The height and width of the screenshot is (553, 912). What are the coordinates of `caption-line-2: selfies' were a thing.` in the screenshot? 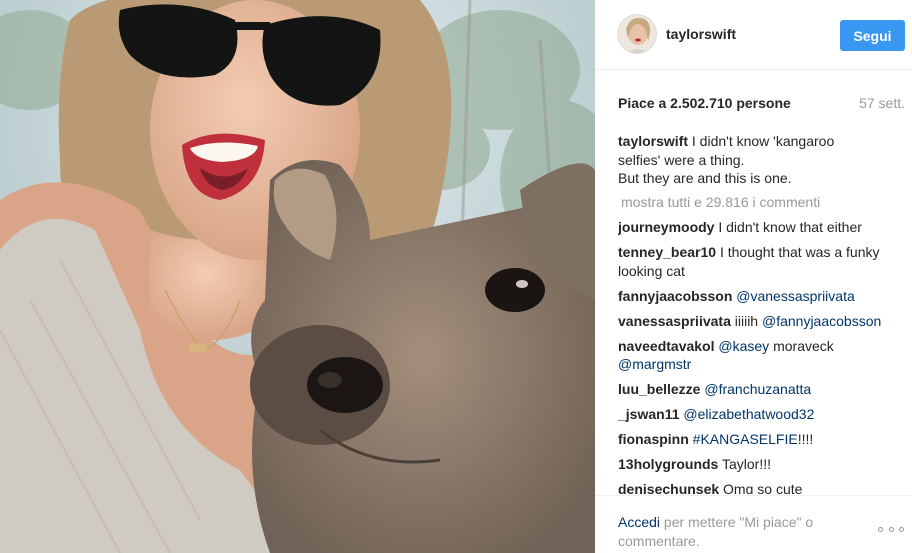 It's located at (681, 159).